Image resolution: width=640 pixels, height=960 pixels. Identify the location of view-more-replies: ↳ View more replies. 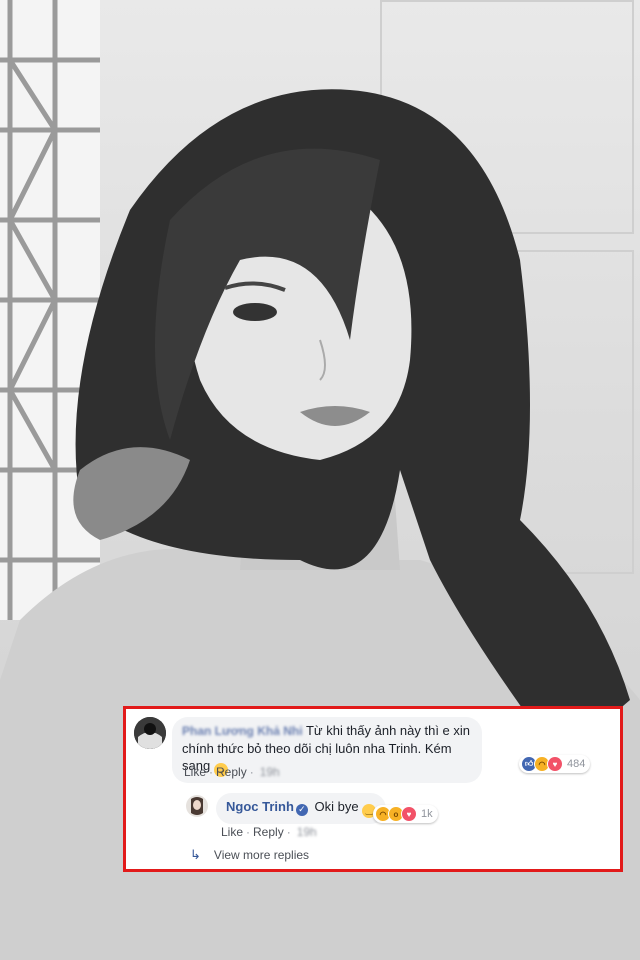
(249, 855).